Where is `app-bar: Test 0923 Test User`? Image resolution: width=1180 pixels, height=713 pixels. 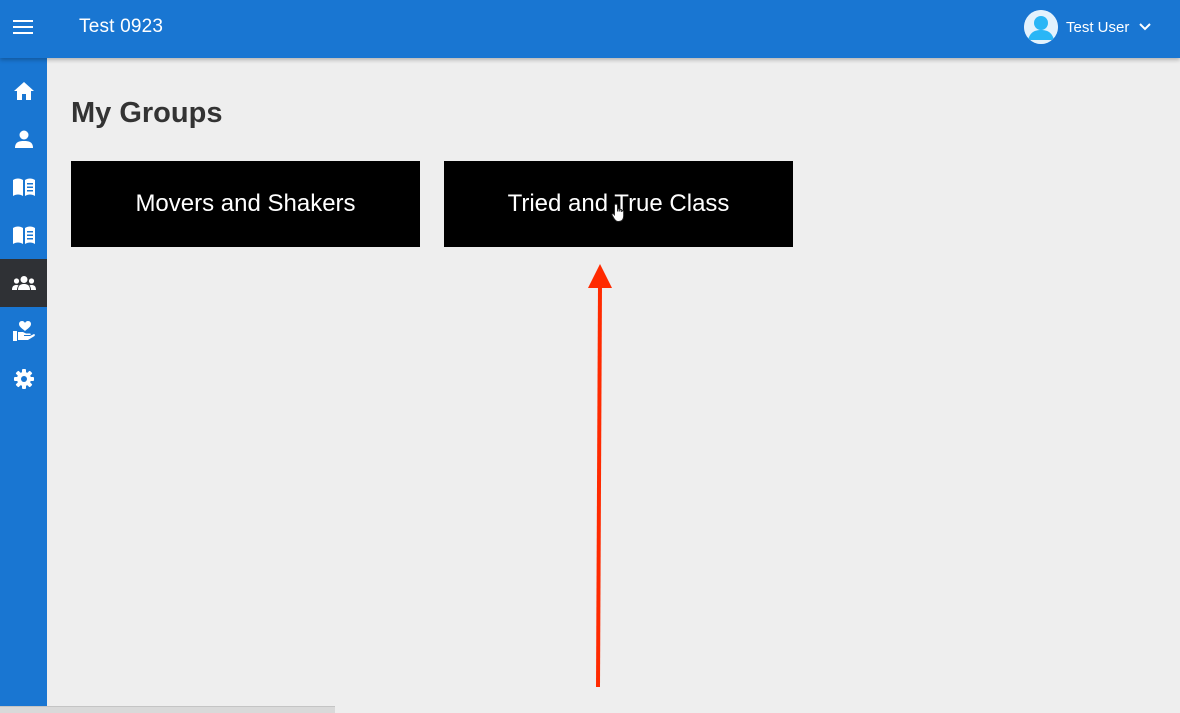 app-bar: Test 0923 Test User is located at coordinates (590, 29).